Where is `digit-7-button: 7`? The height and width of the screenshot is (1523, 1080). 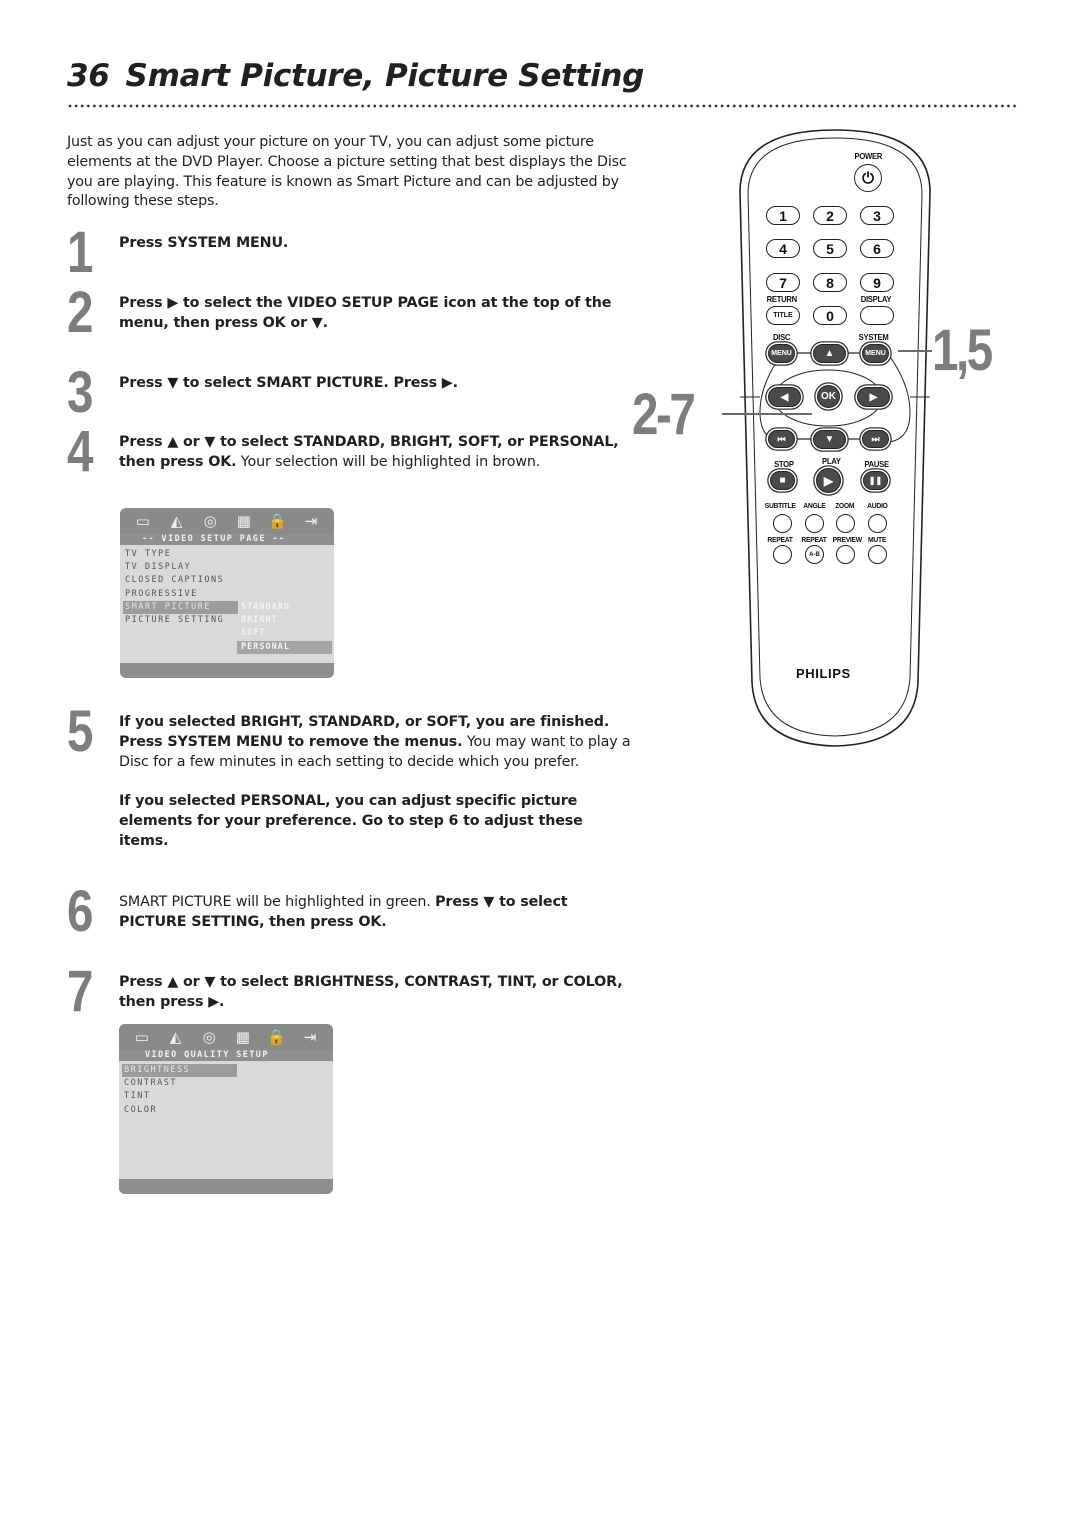 digit-7-button: 7 is located at coordinates (783, 282).